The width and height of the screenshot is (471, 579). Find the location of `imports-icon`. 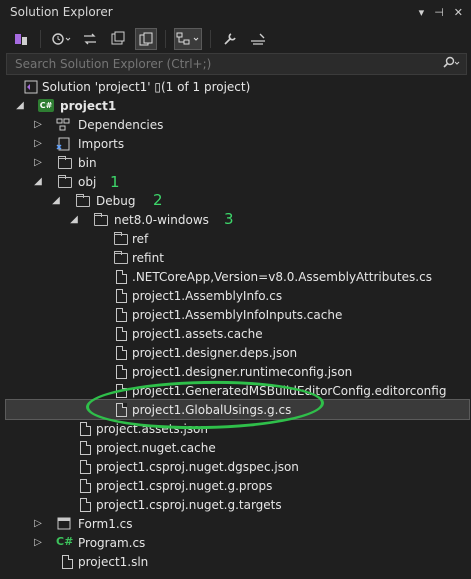

imports-icon is located at coordinates (63, 144).